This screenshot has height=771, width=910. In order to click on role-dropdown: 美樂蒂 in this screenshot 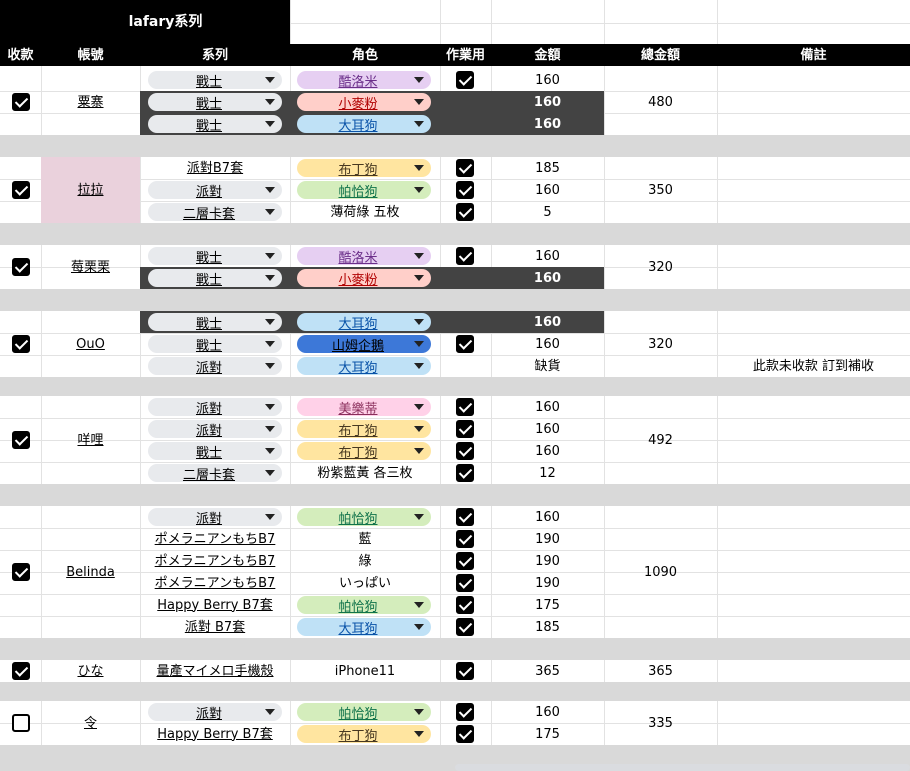, I will do `click(364, 407)`.